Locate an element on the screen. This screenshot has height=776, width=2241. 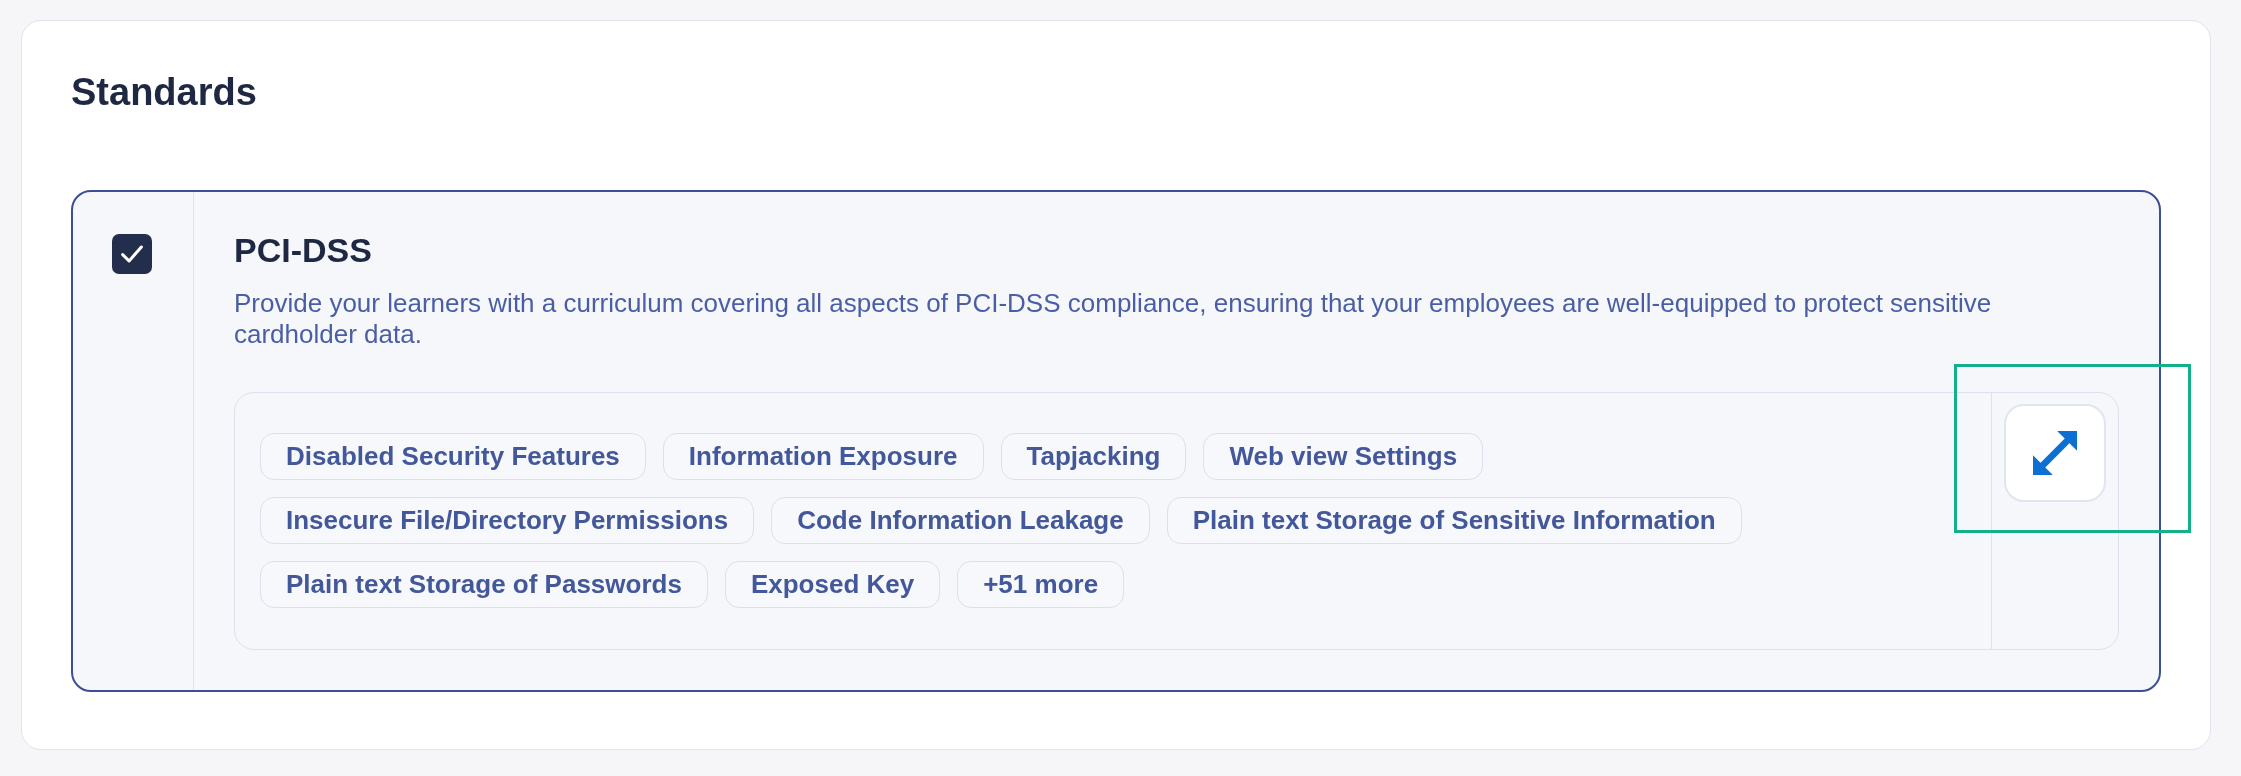
tag: Plain text Storage of Sensitive Information is located at coordinates (1454, 520).